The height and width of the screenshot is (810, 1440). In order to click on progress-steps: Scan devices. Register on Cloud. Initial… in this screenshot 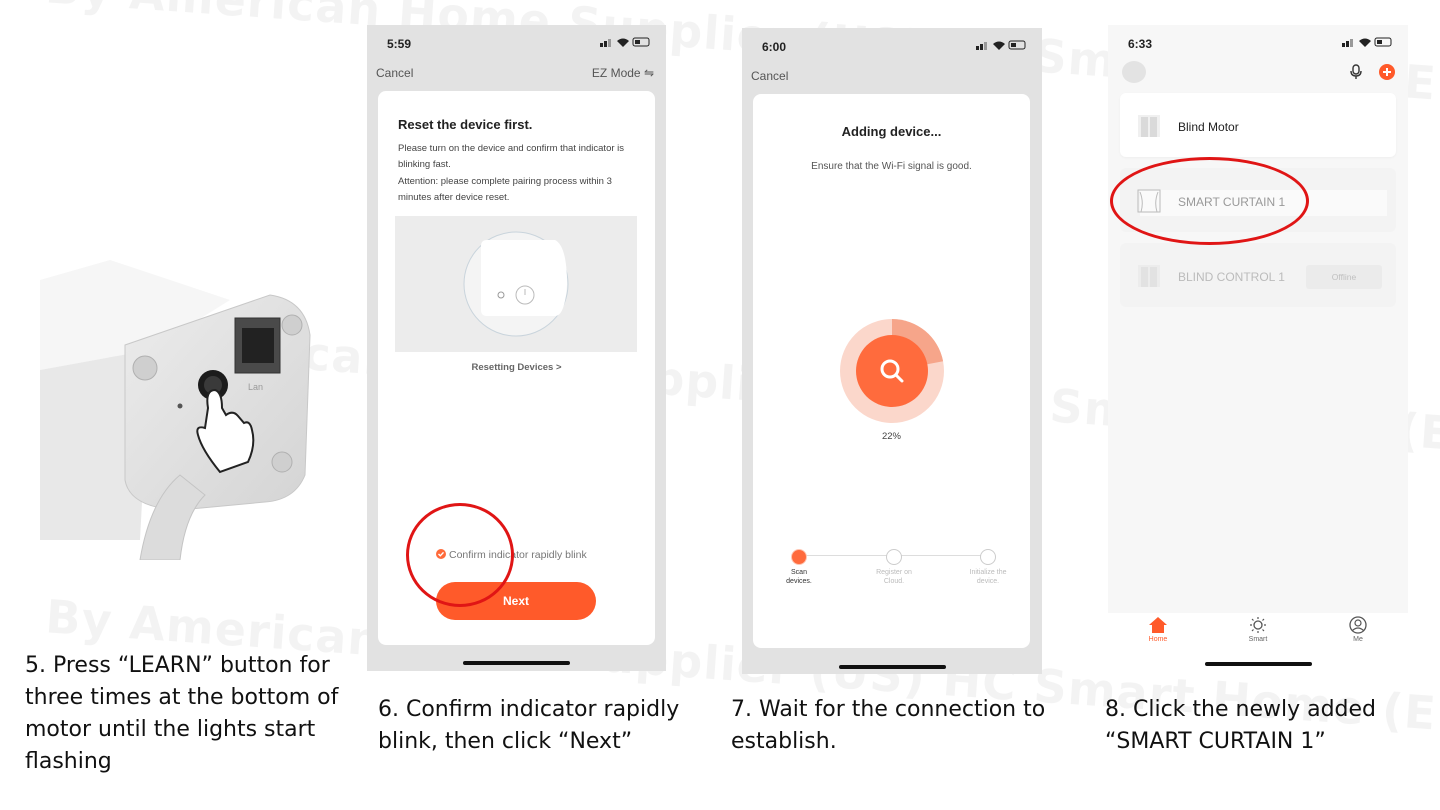, I will do `click(896, 574)`.